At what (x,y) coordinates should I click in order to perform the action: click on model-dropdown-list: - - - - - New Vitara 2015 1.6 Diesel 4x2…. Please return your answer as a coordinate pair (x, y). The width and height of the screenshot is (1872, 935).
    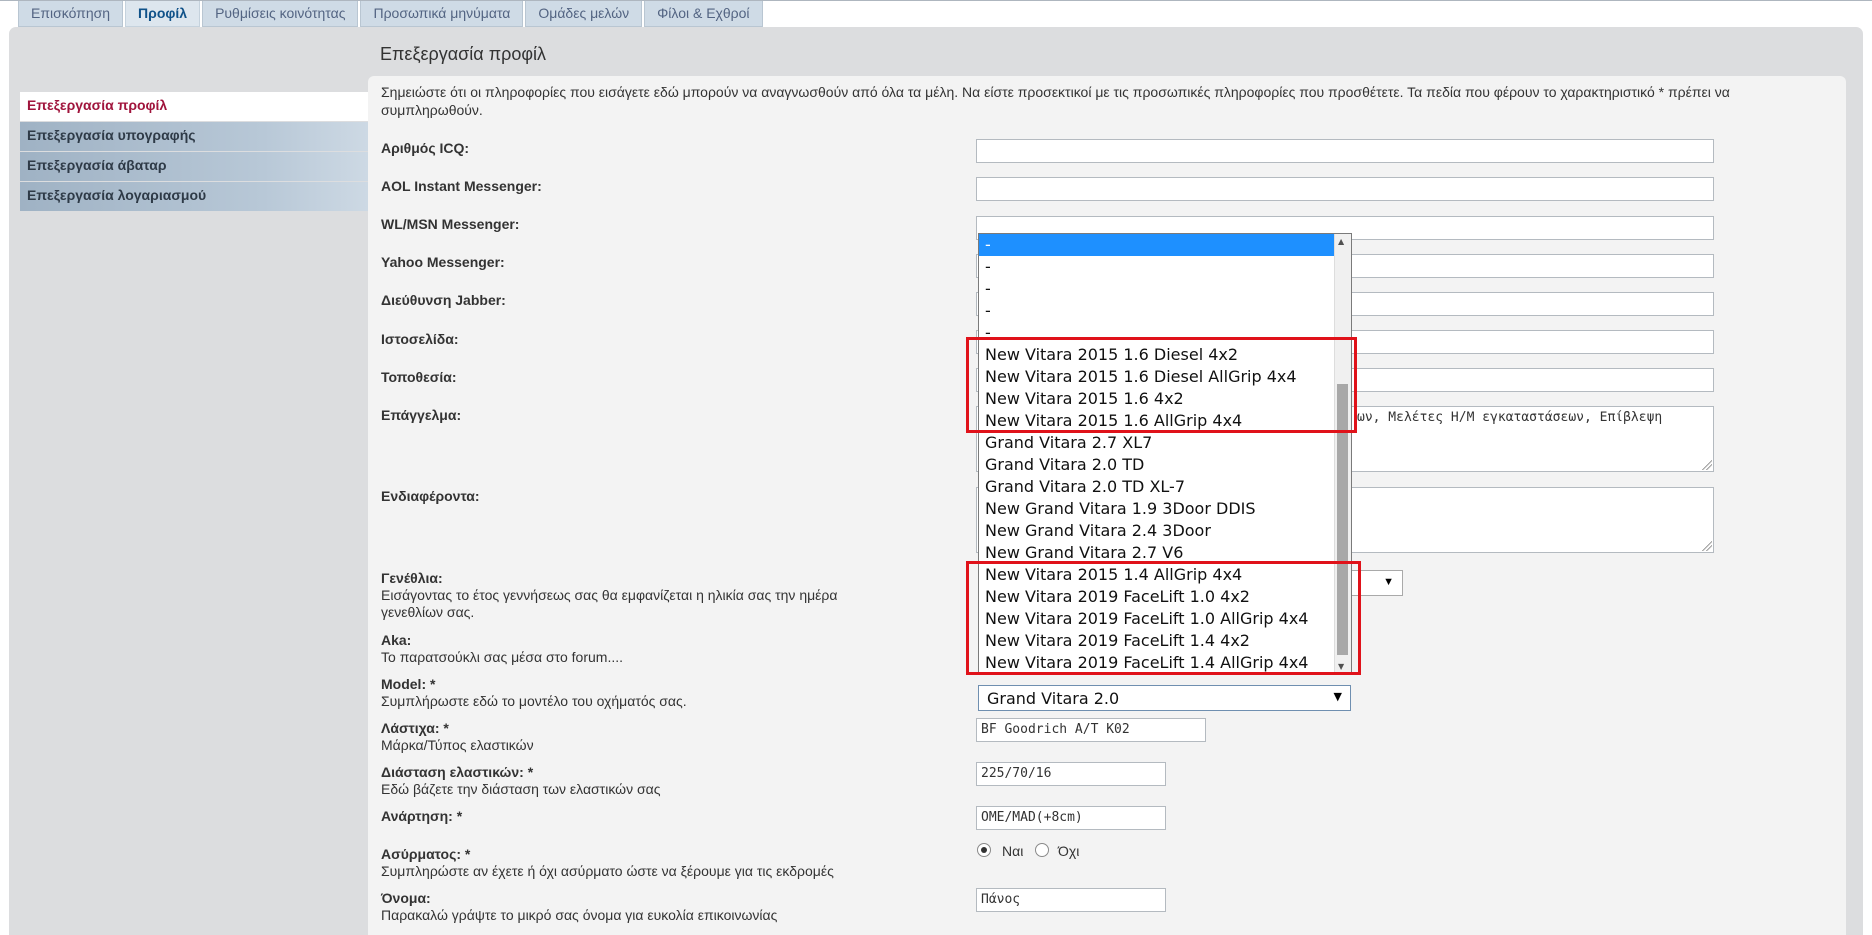
    Looking at the image, I should click on (1165, 453).